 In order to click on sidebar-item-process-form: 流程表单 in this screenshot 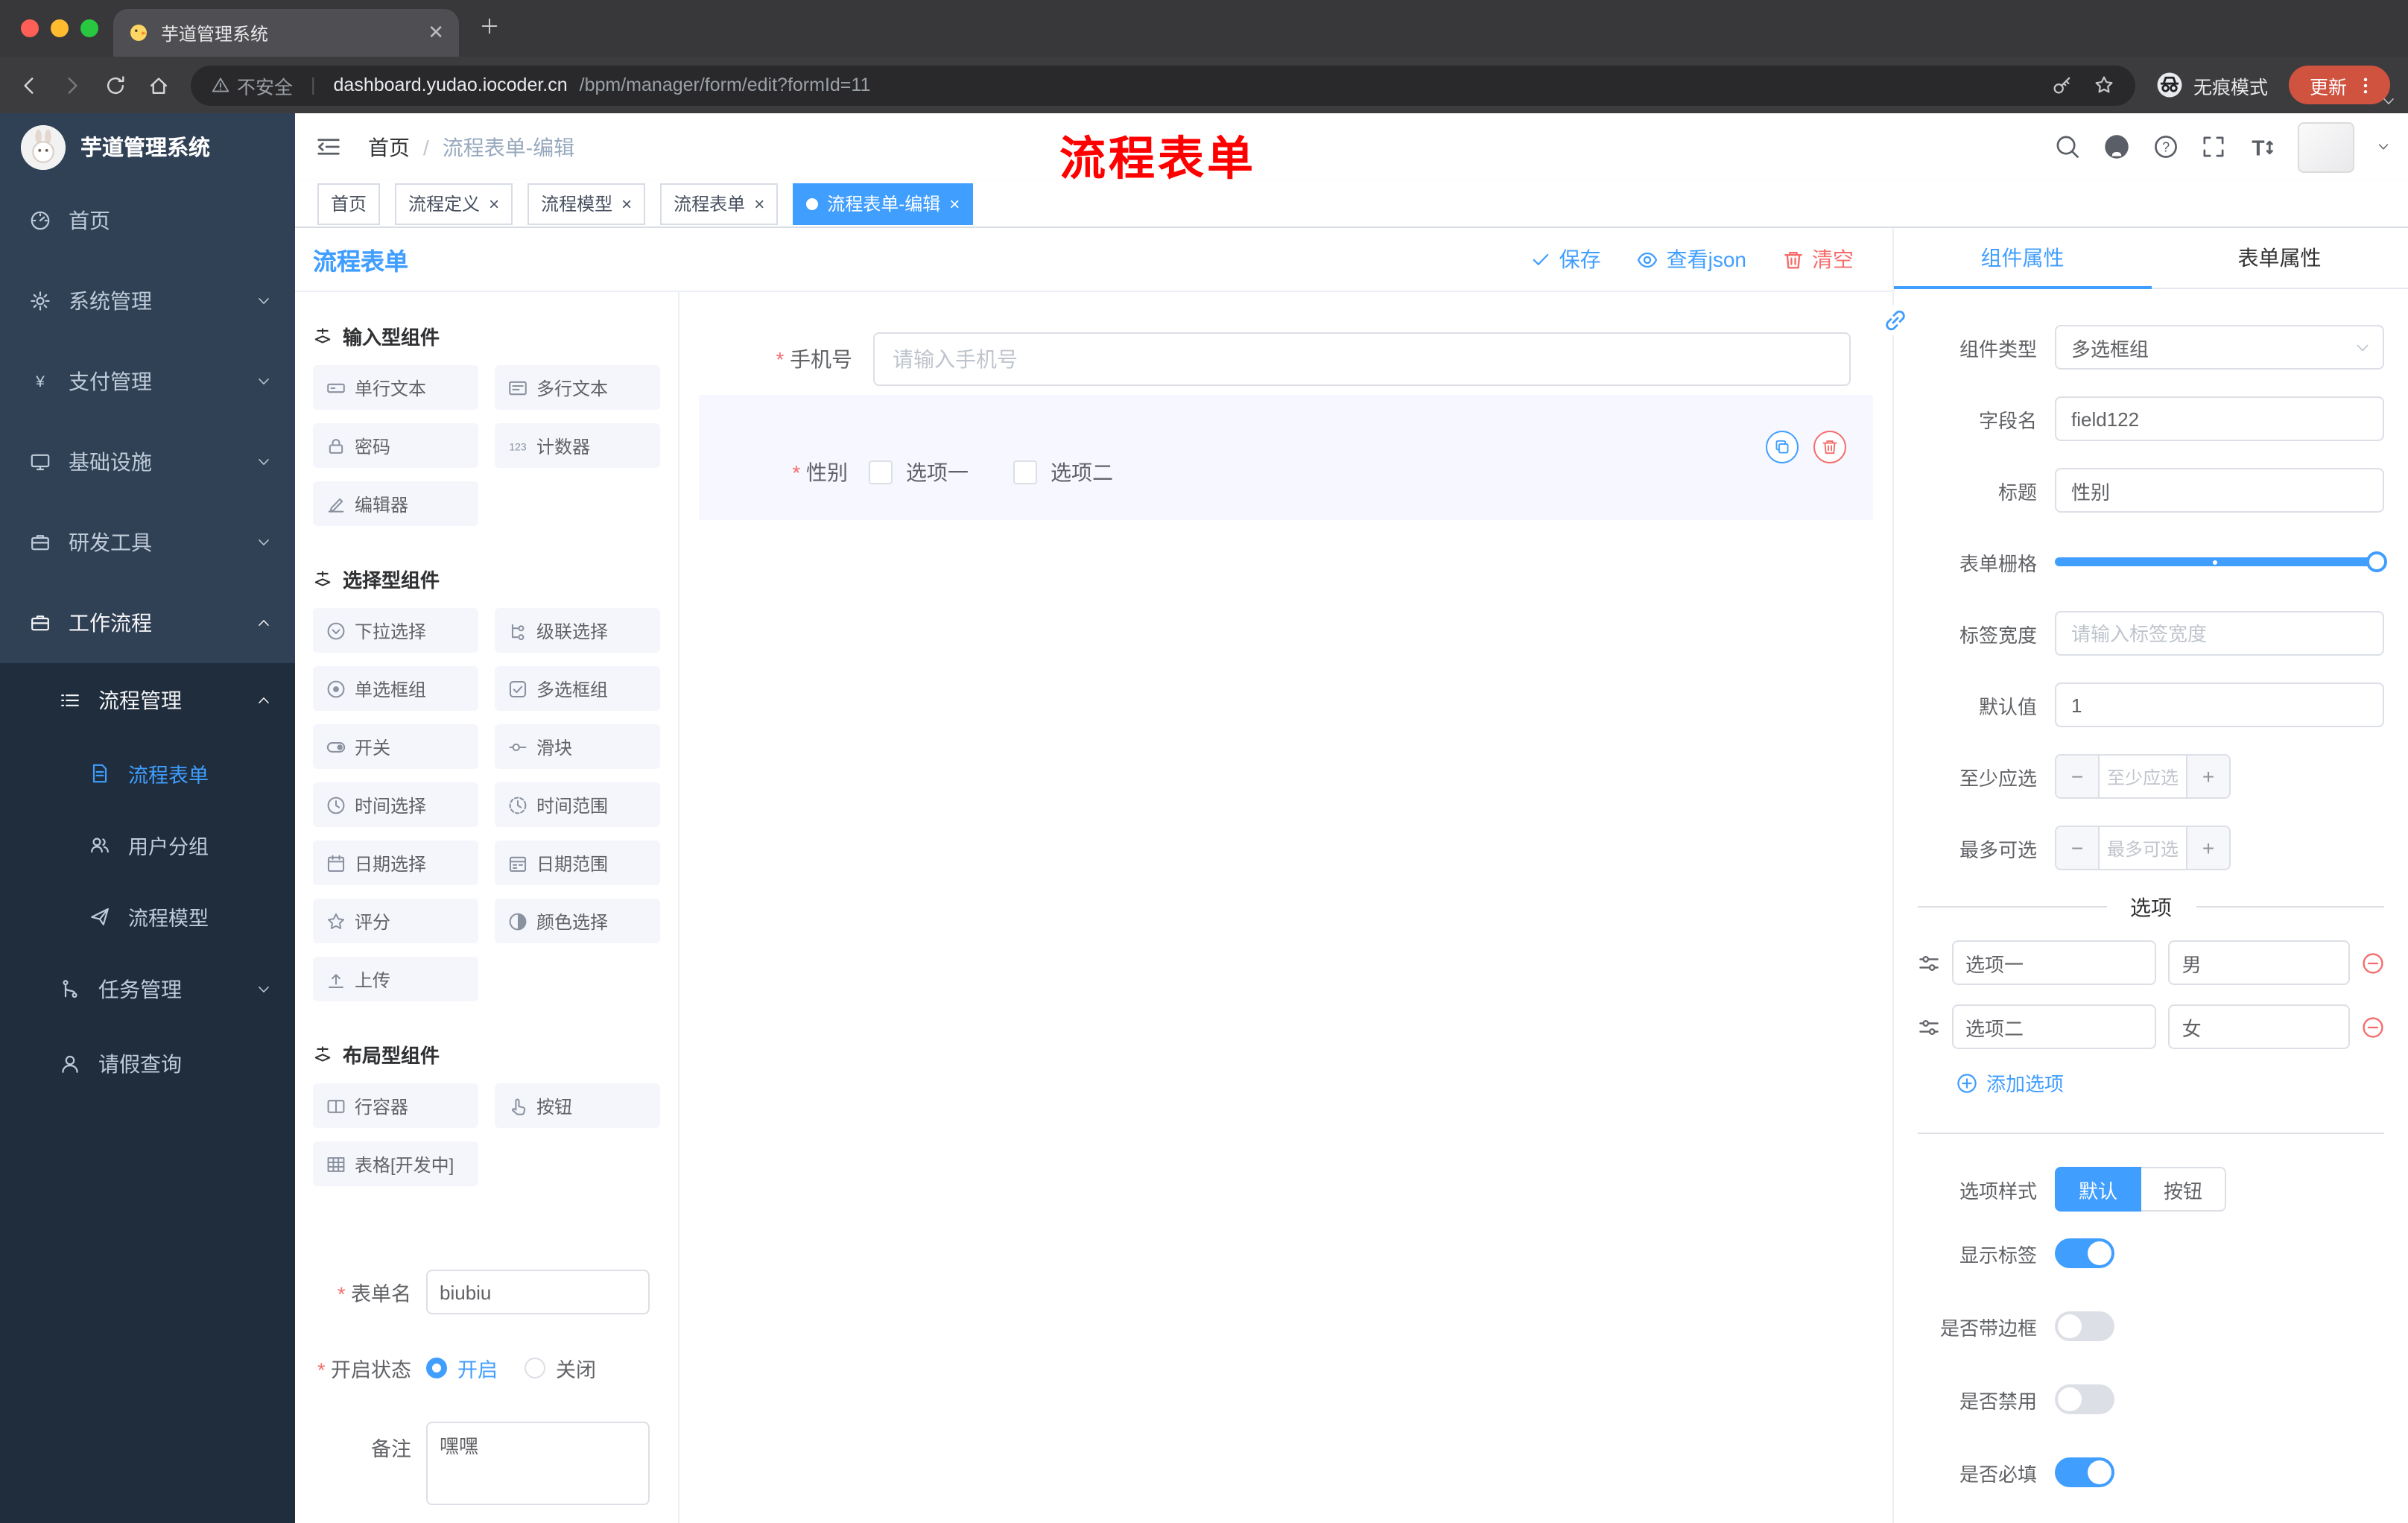, I will do `click(147, 773)`.